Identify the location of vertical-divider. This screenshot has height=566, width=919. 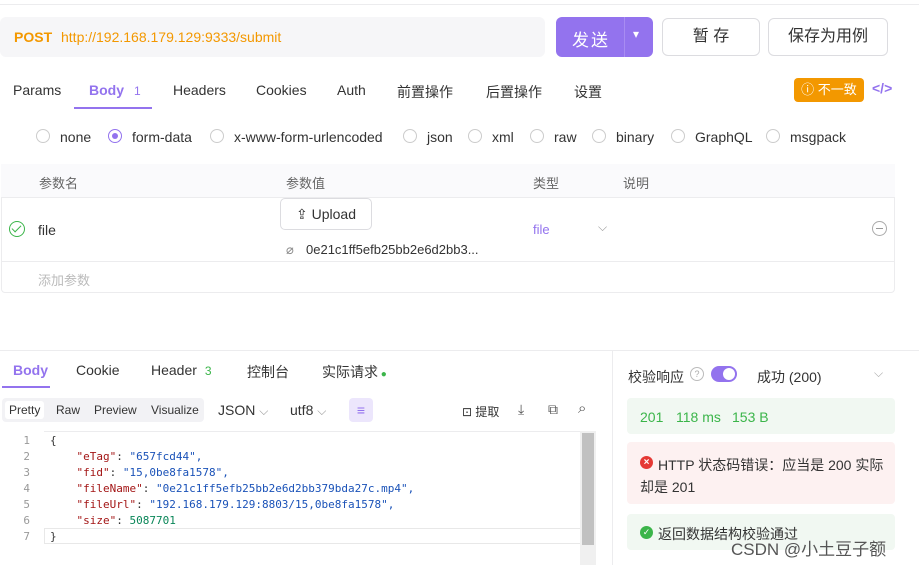
(612, 457).